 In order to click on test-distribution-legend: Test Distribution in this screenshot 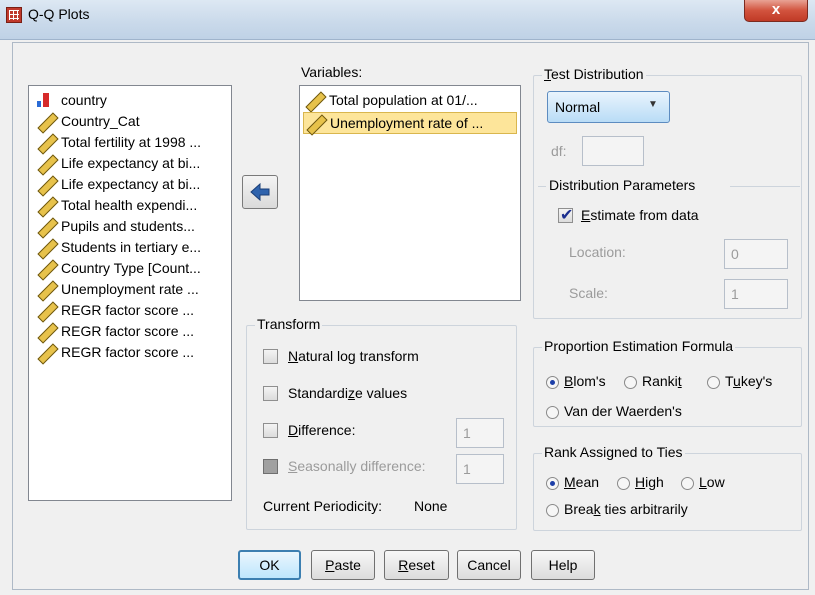, I will do `click(594, 74)`.